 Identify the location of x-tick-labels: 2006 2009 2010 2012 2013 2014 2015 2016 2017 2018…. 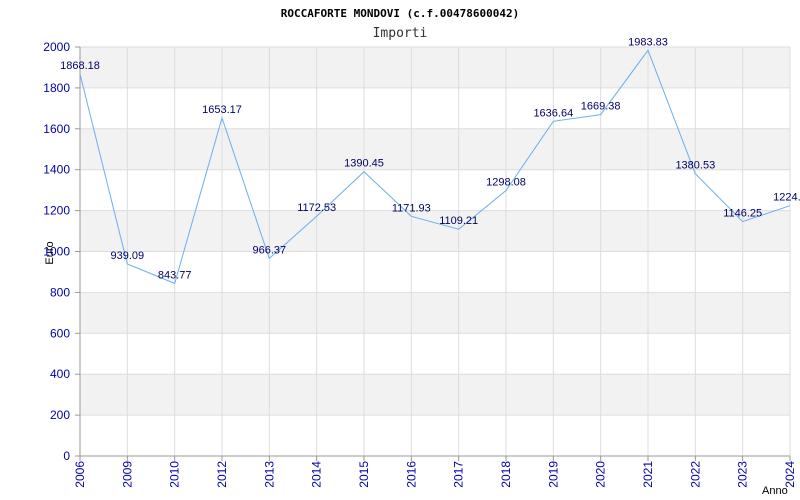
(435, 474).